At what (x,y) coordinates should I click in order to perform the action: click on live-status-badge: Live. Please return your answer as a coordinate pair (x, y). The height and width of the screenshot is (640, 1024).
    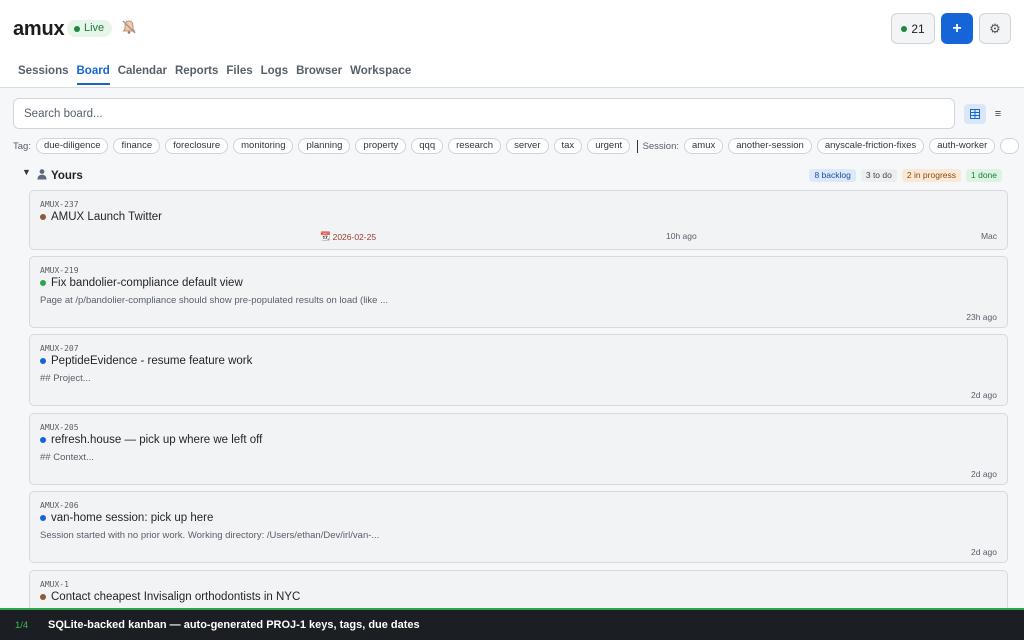
    Looking at the image, I should click on (90, 28).